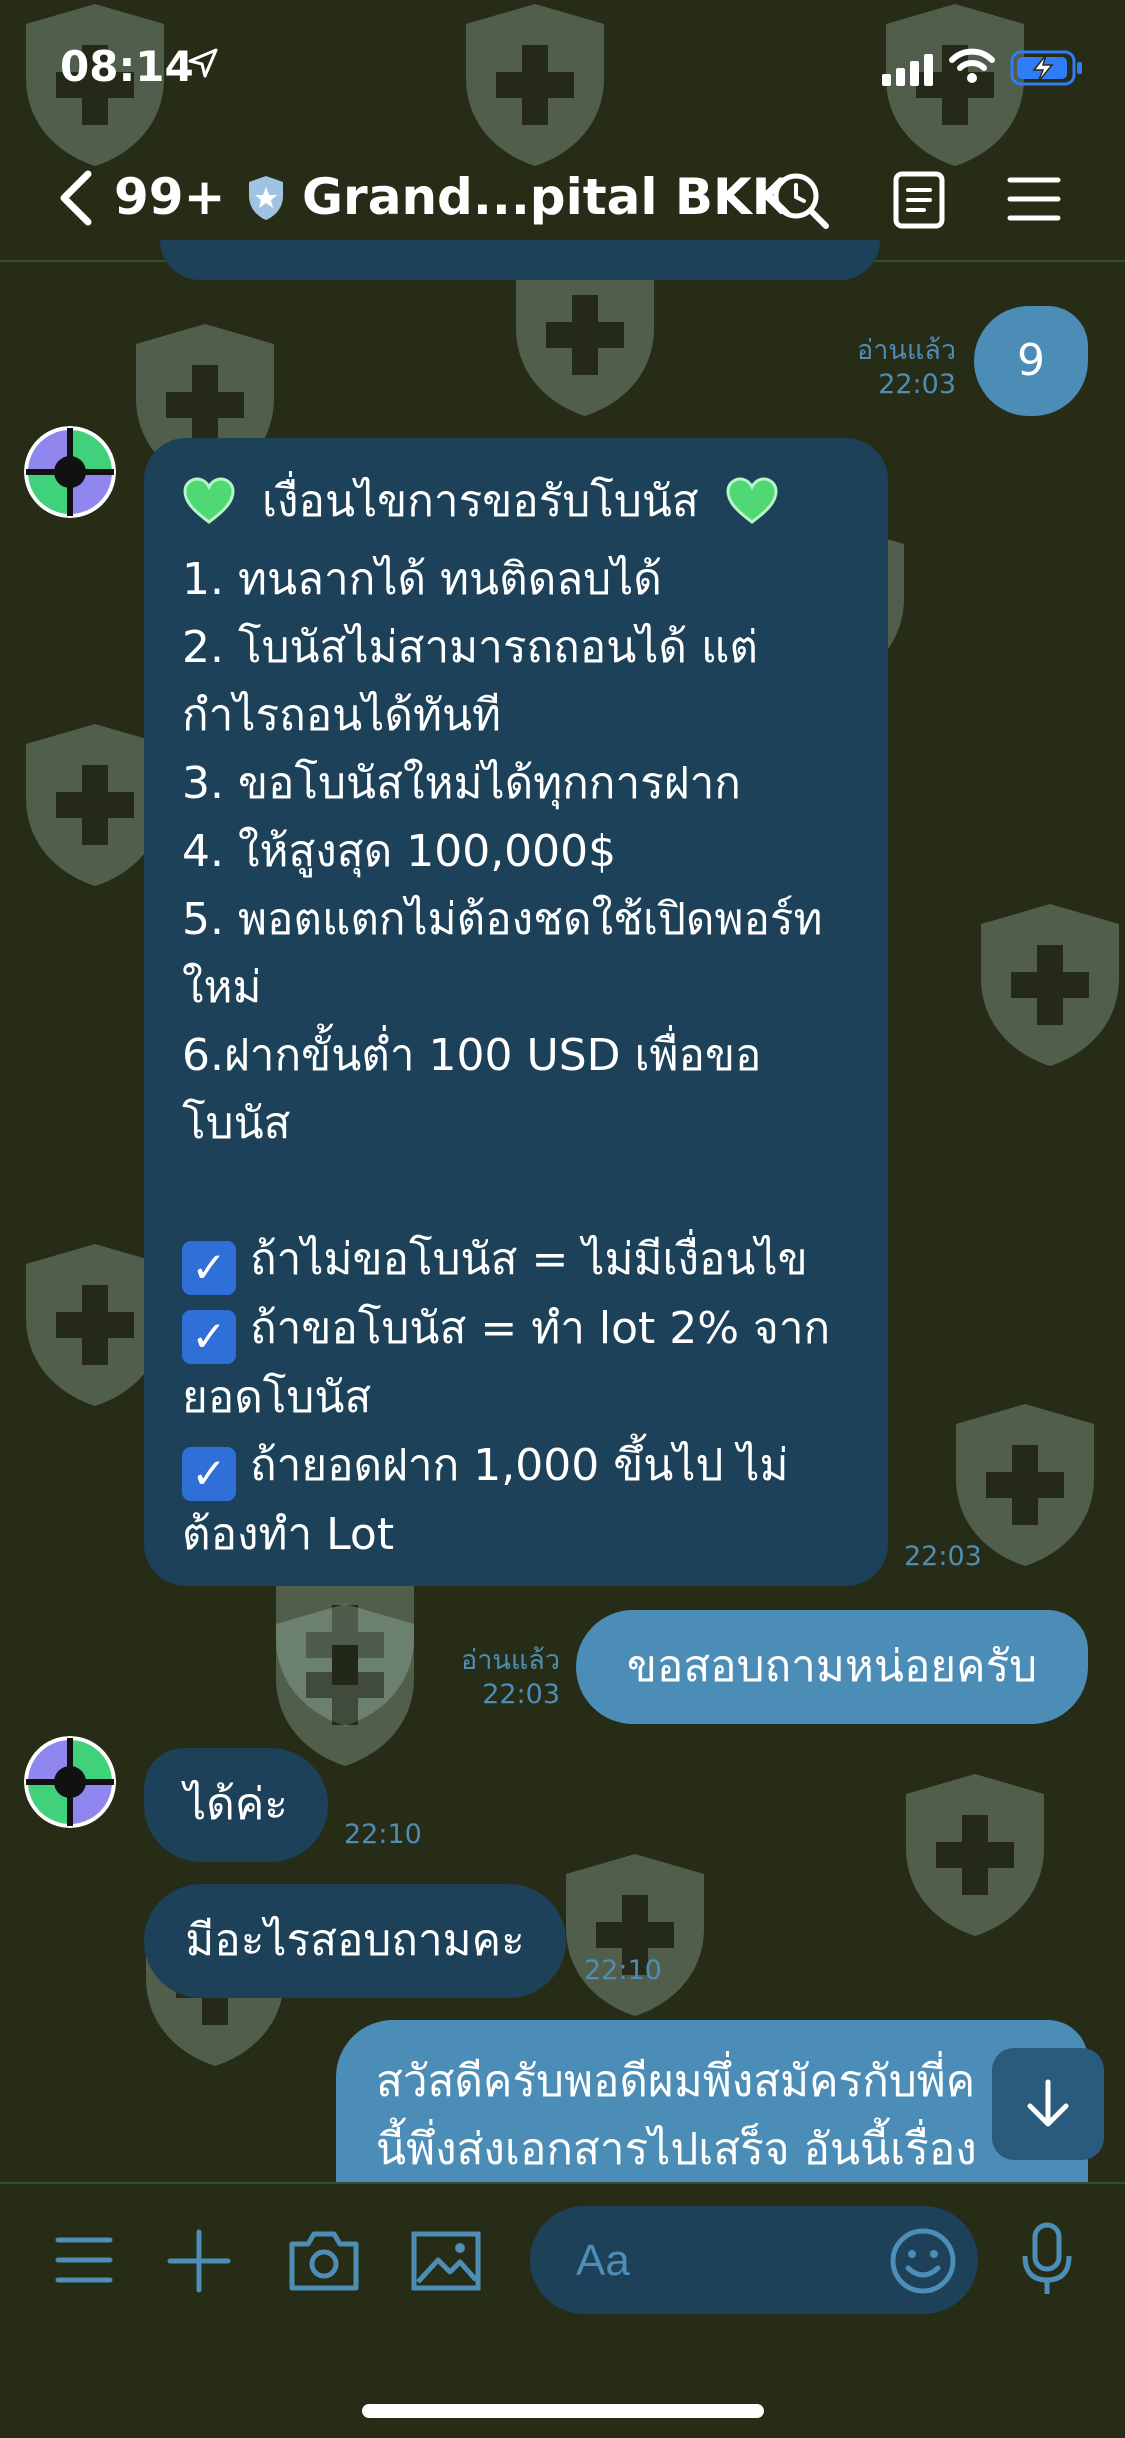 This screenshot has height=2438, width=1125. I want to click on chevron-left-icon, so click(76, 198).